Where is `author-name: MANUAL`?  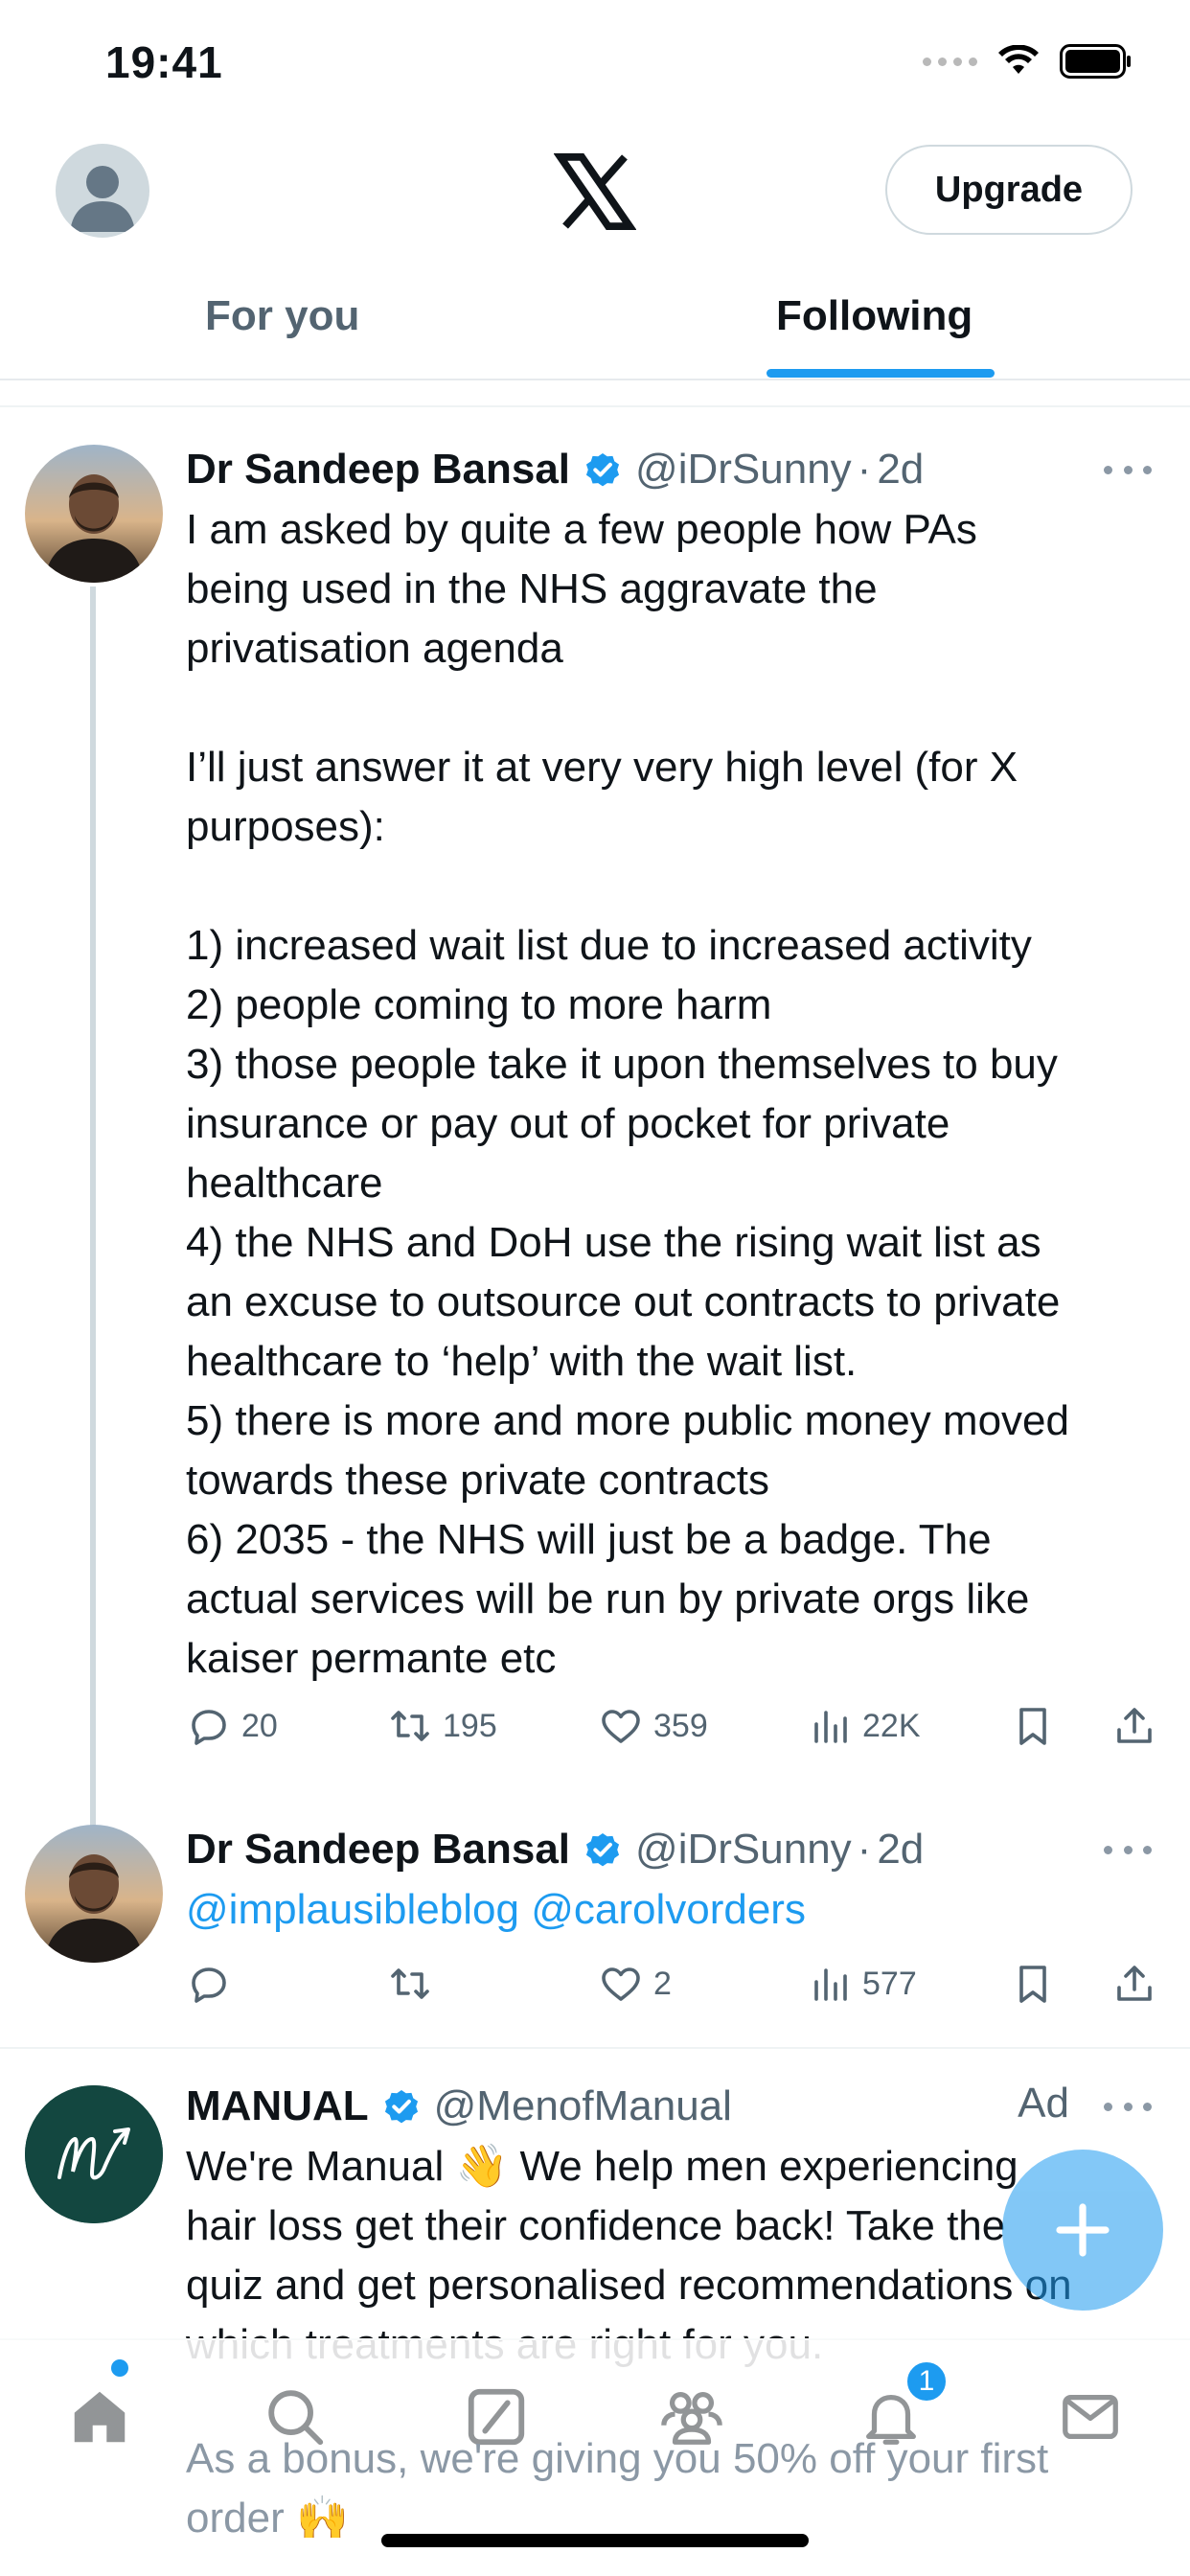
author-name: MANUAL is located at coordinates (278, 2106).